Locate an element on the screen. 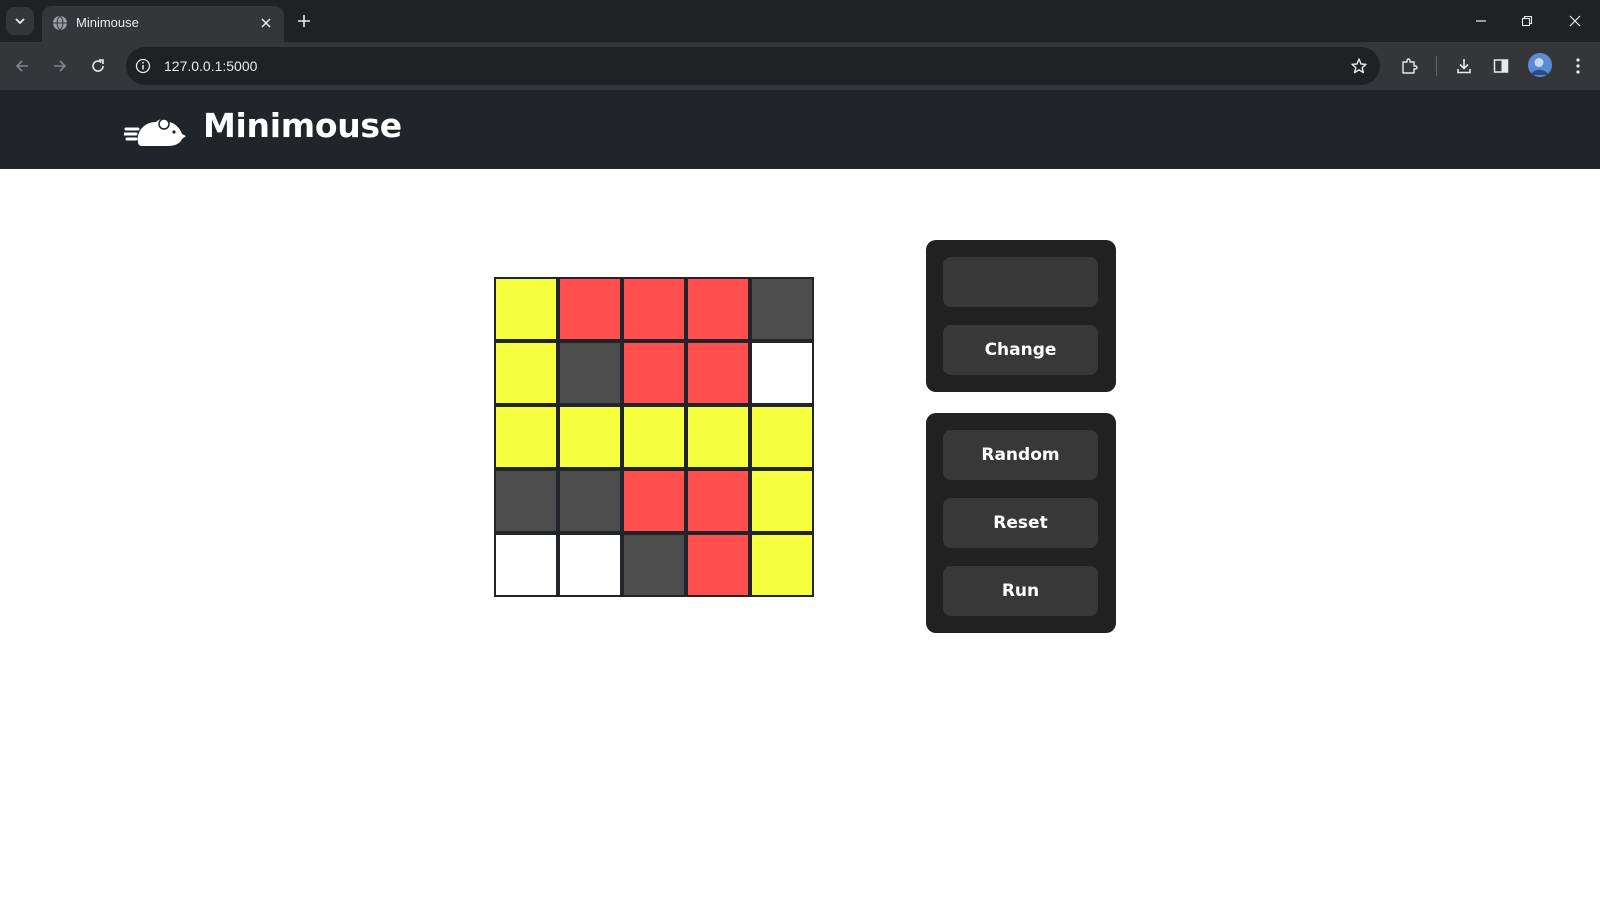  info-icon is located at coordinates (143, 66).